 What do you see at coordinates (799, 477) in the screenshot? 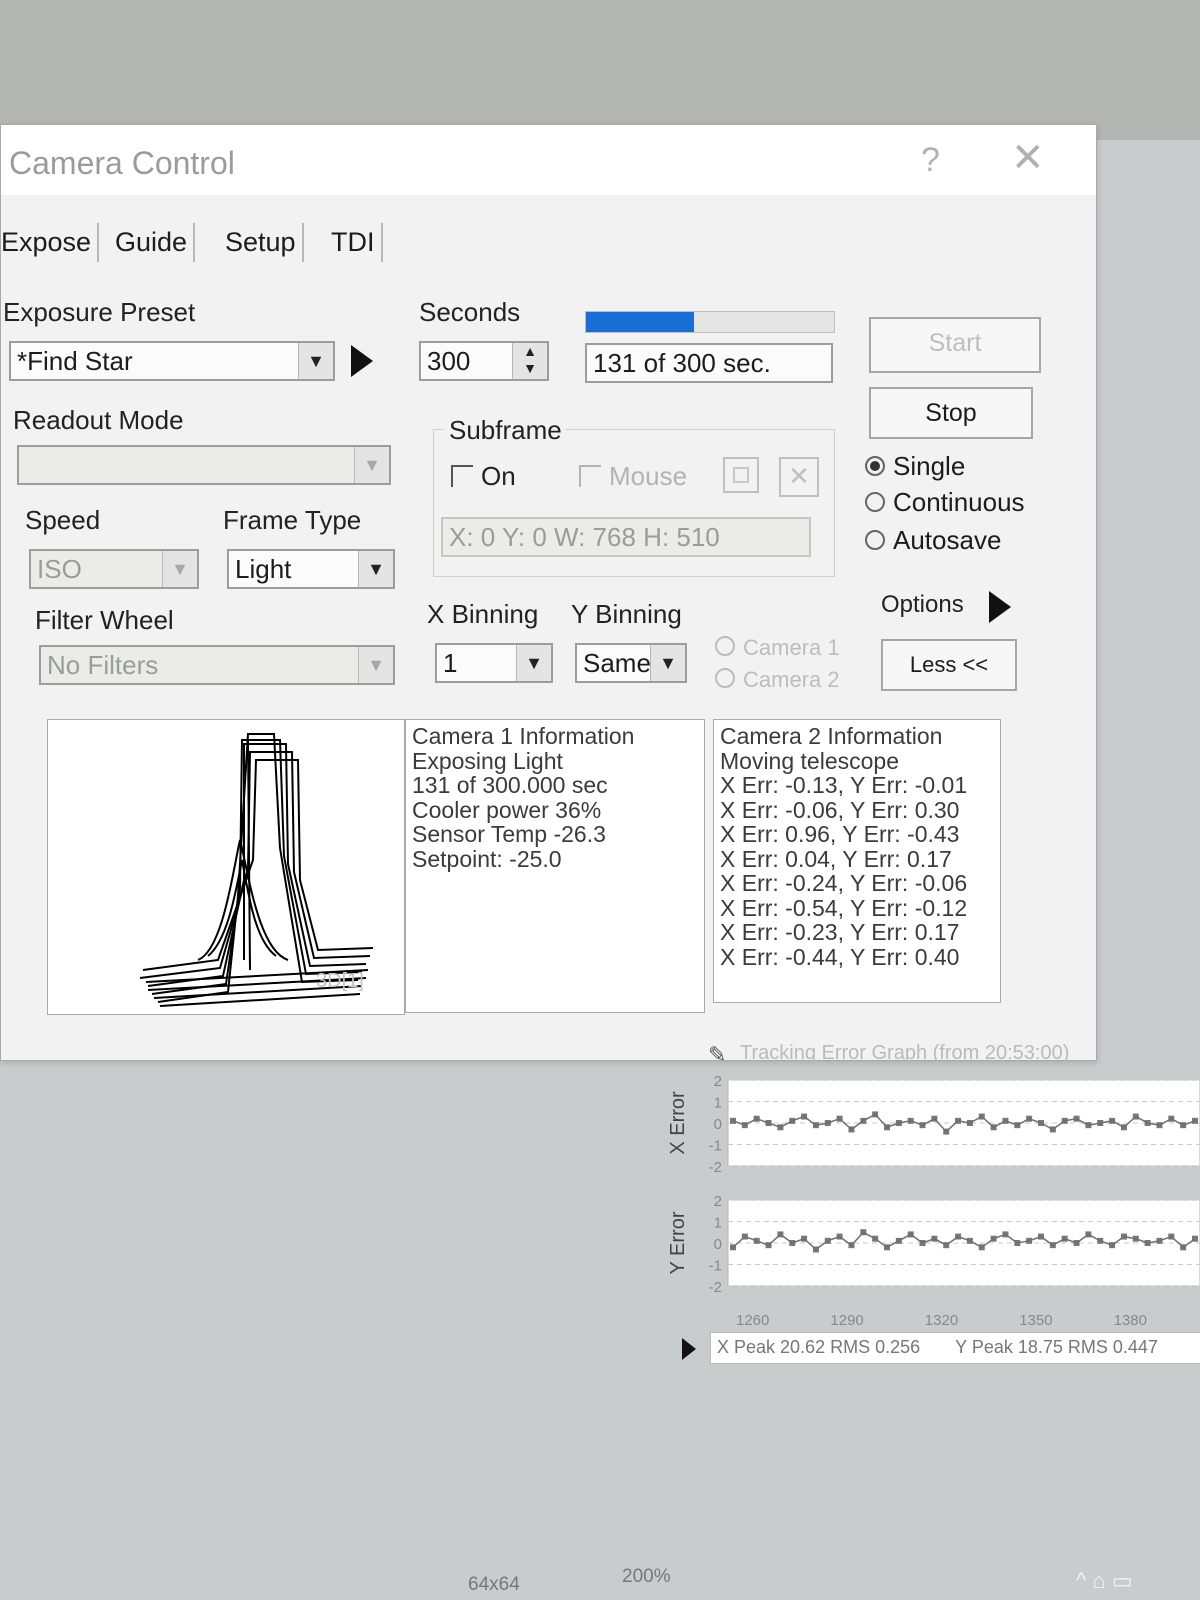
I see `subframe-full-frame-icon: ✕` at bounding box center [799, 477].